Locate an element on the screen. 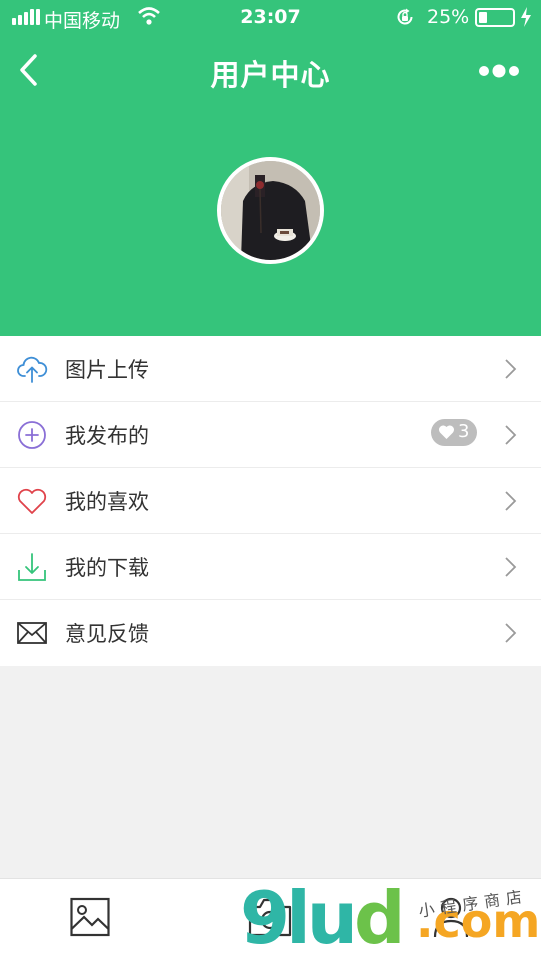 This screenshot has height=960, width=541. watermark-text-right: d is located at coordinates (380, 918).